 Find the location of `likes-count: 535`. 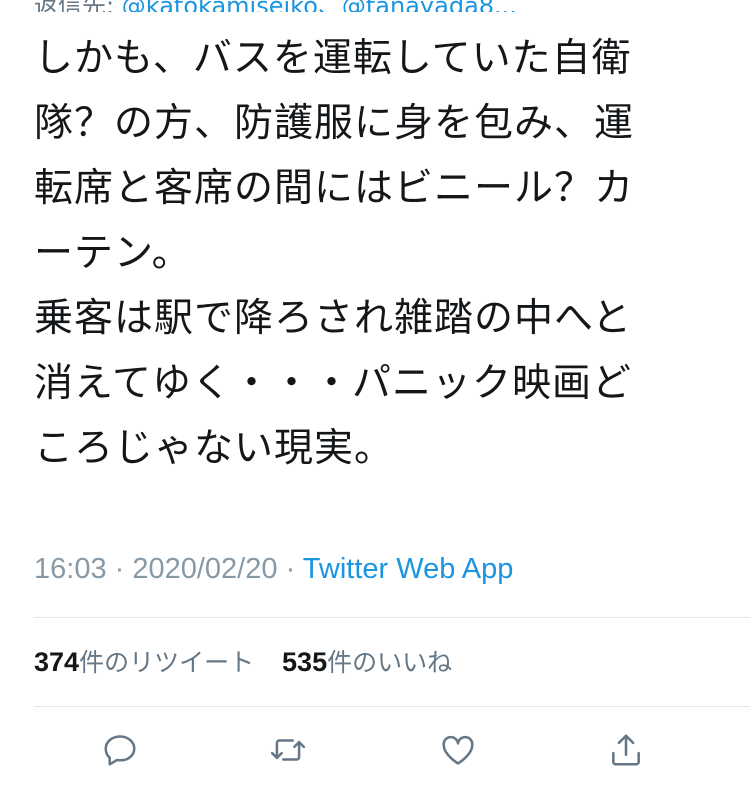

likes-count: 535 is located at coordinates (305, 662).